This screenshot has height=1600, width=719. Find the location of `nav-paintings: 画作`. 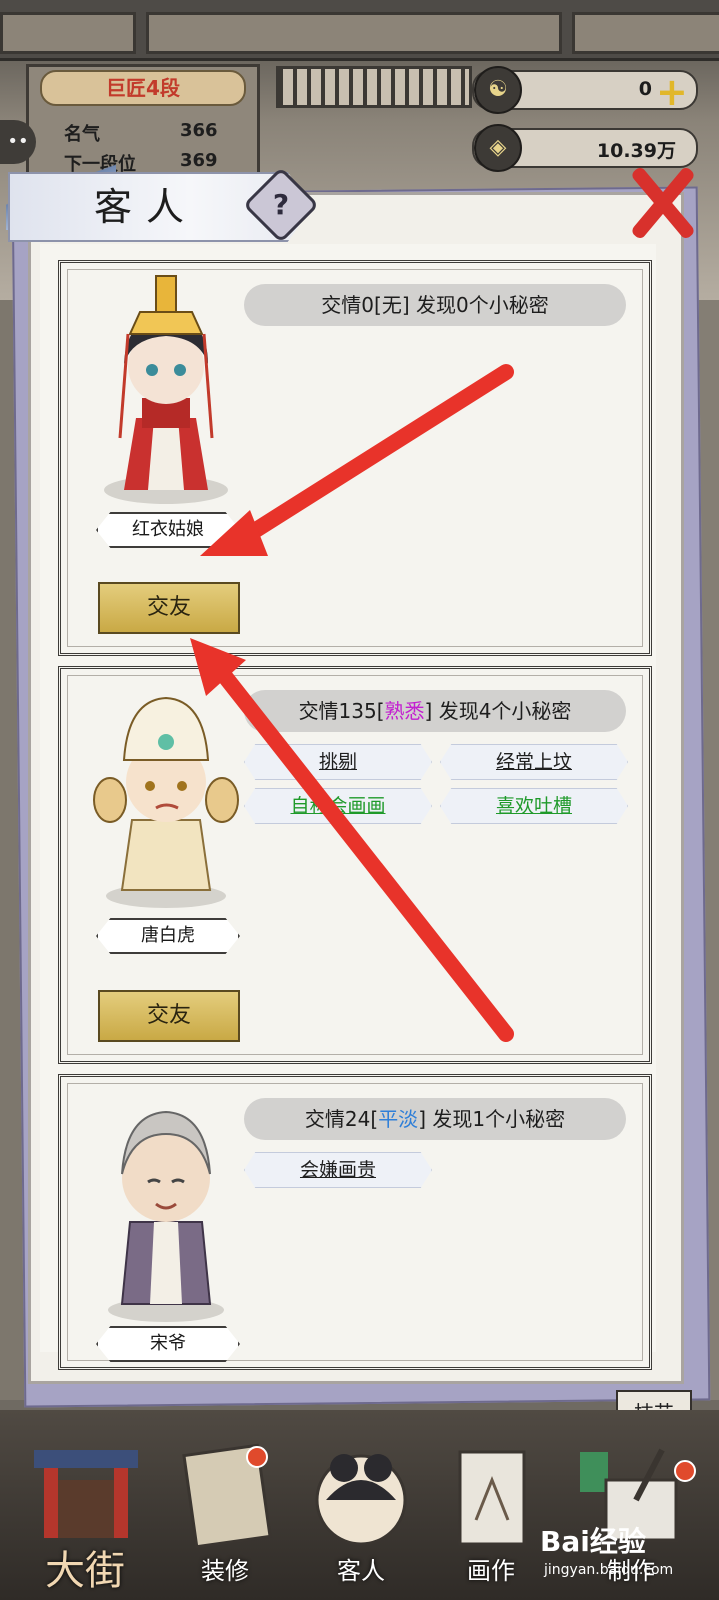

nav-paintings: 画作 is located at coordinates (491, 1515).